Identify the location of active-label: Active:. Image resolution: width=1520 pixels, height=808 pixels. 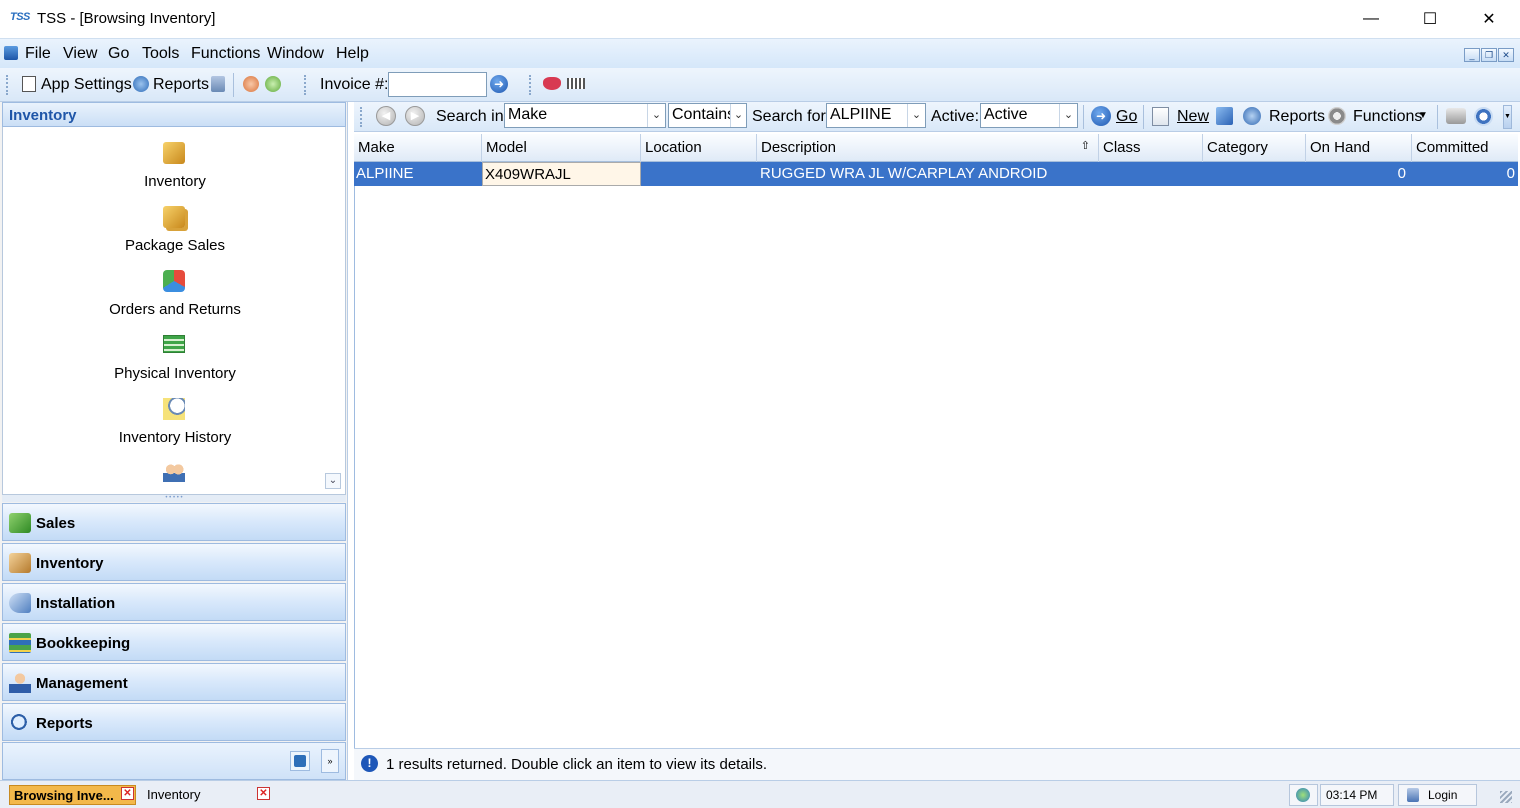
(955, 116).